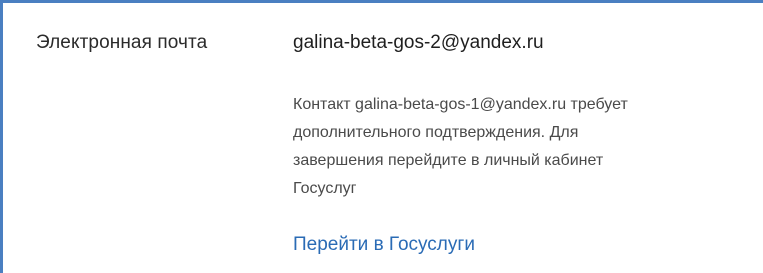 The width and height of the screenshot is (763, 273). I want to click on notice-line: дополнительного подтверждения. Для, so click(436, 132).